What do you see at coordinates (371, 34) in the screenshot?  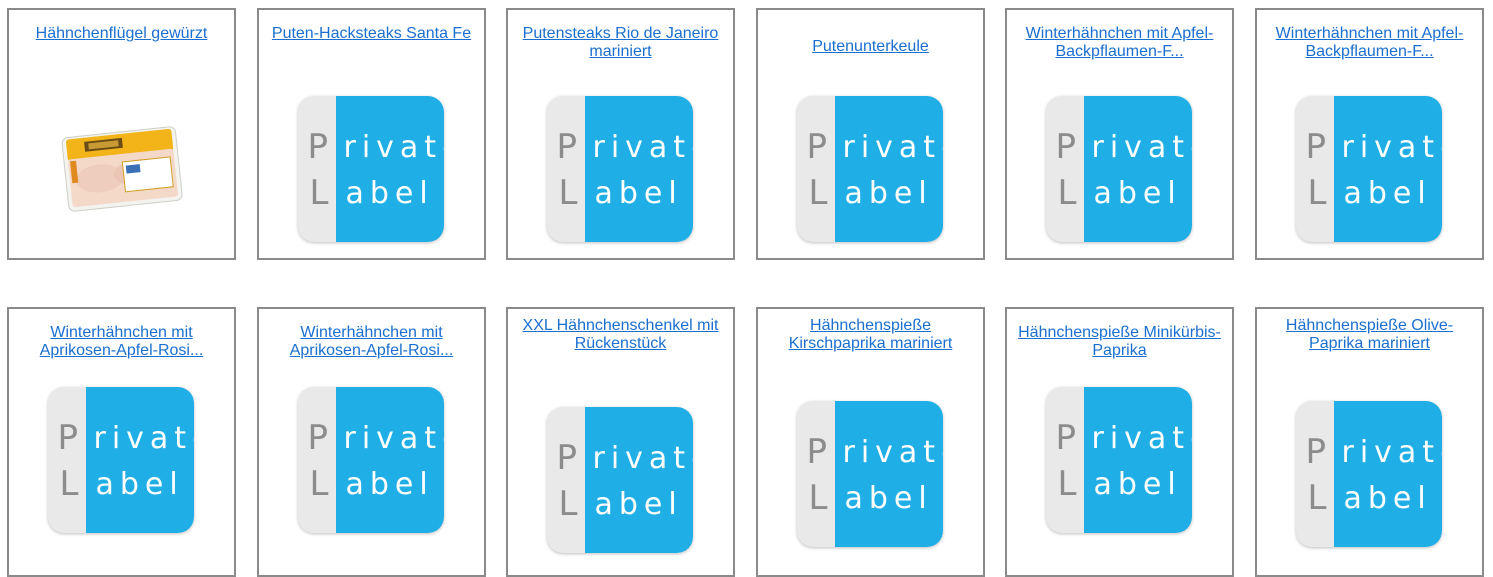 I see `product-title-link: Puten-Hacksteaks Santa Fe` at bounding box center [371, 34].